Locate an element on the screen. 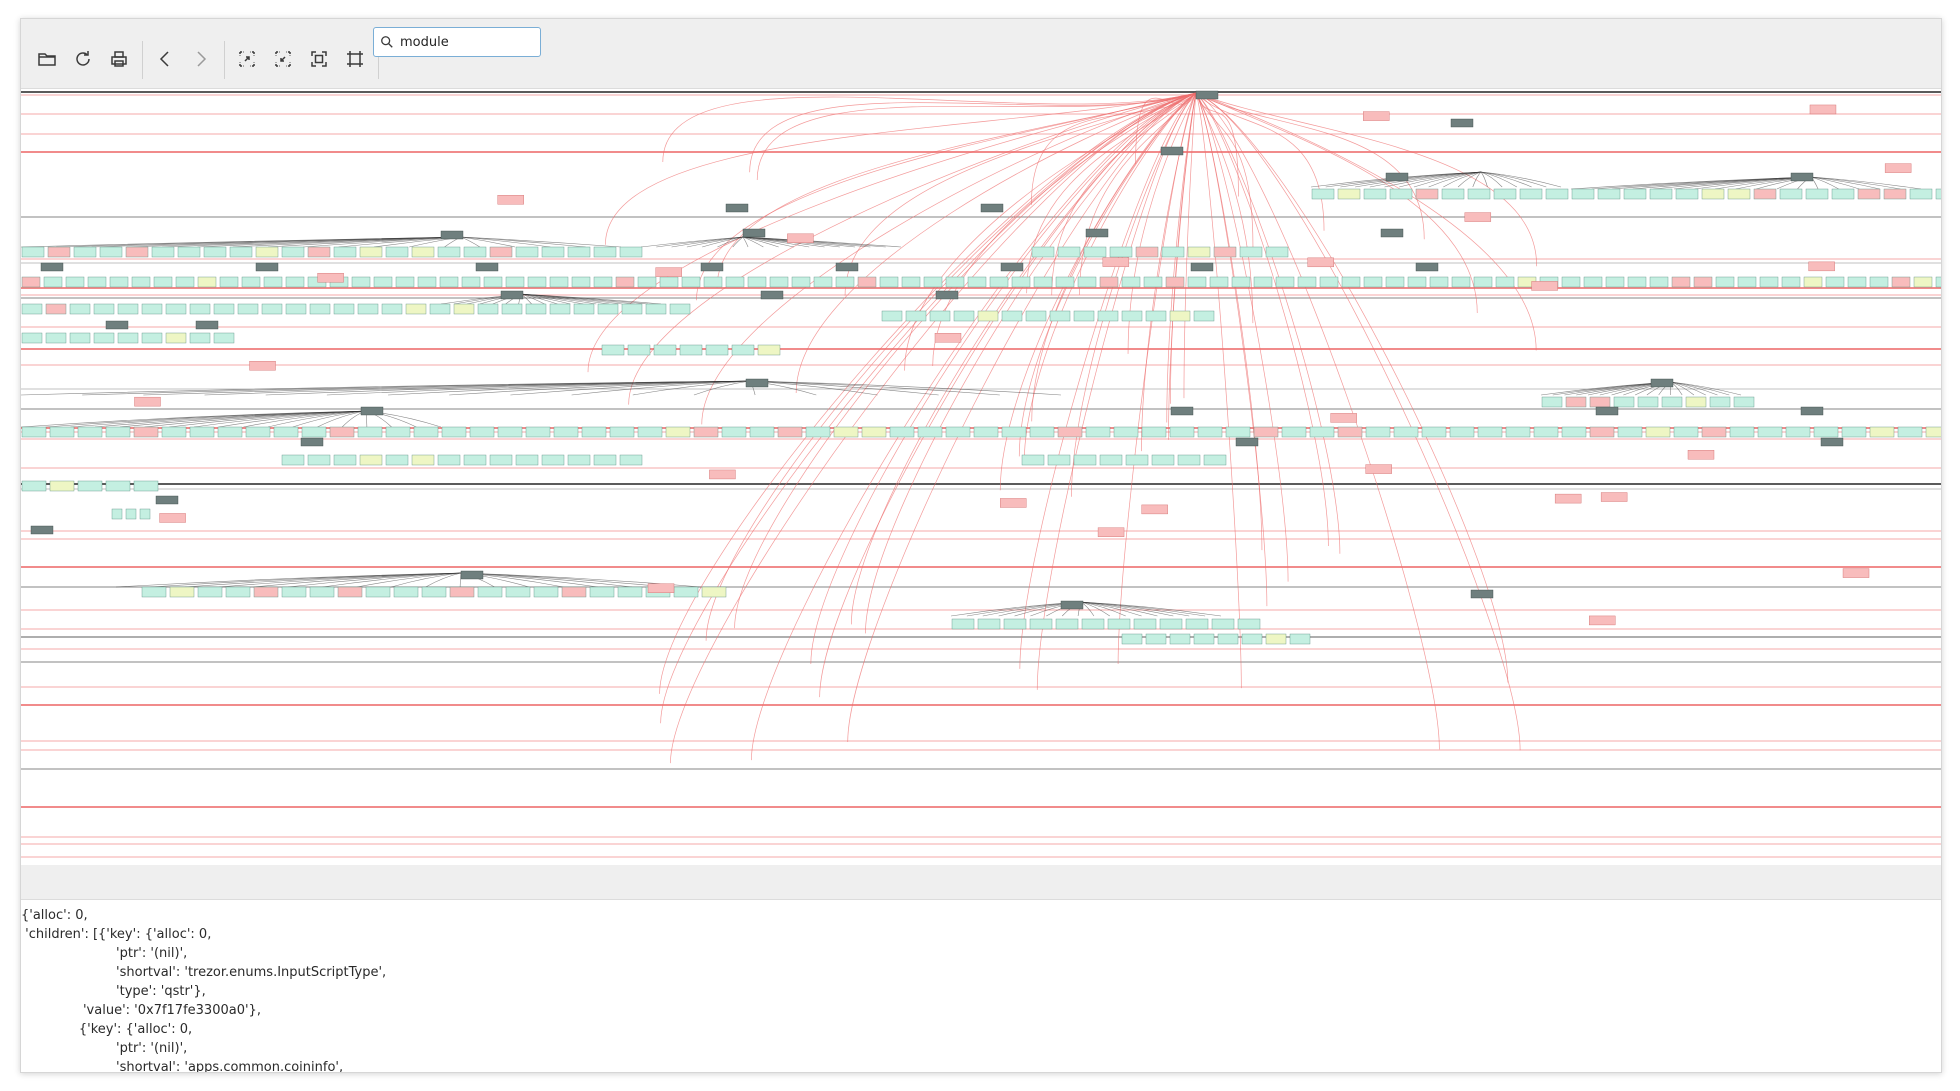 The width and height of the screenshot is (1960, 1091). back-button is located at coordinates (165, 59).